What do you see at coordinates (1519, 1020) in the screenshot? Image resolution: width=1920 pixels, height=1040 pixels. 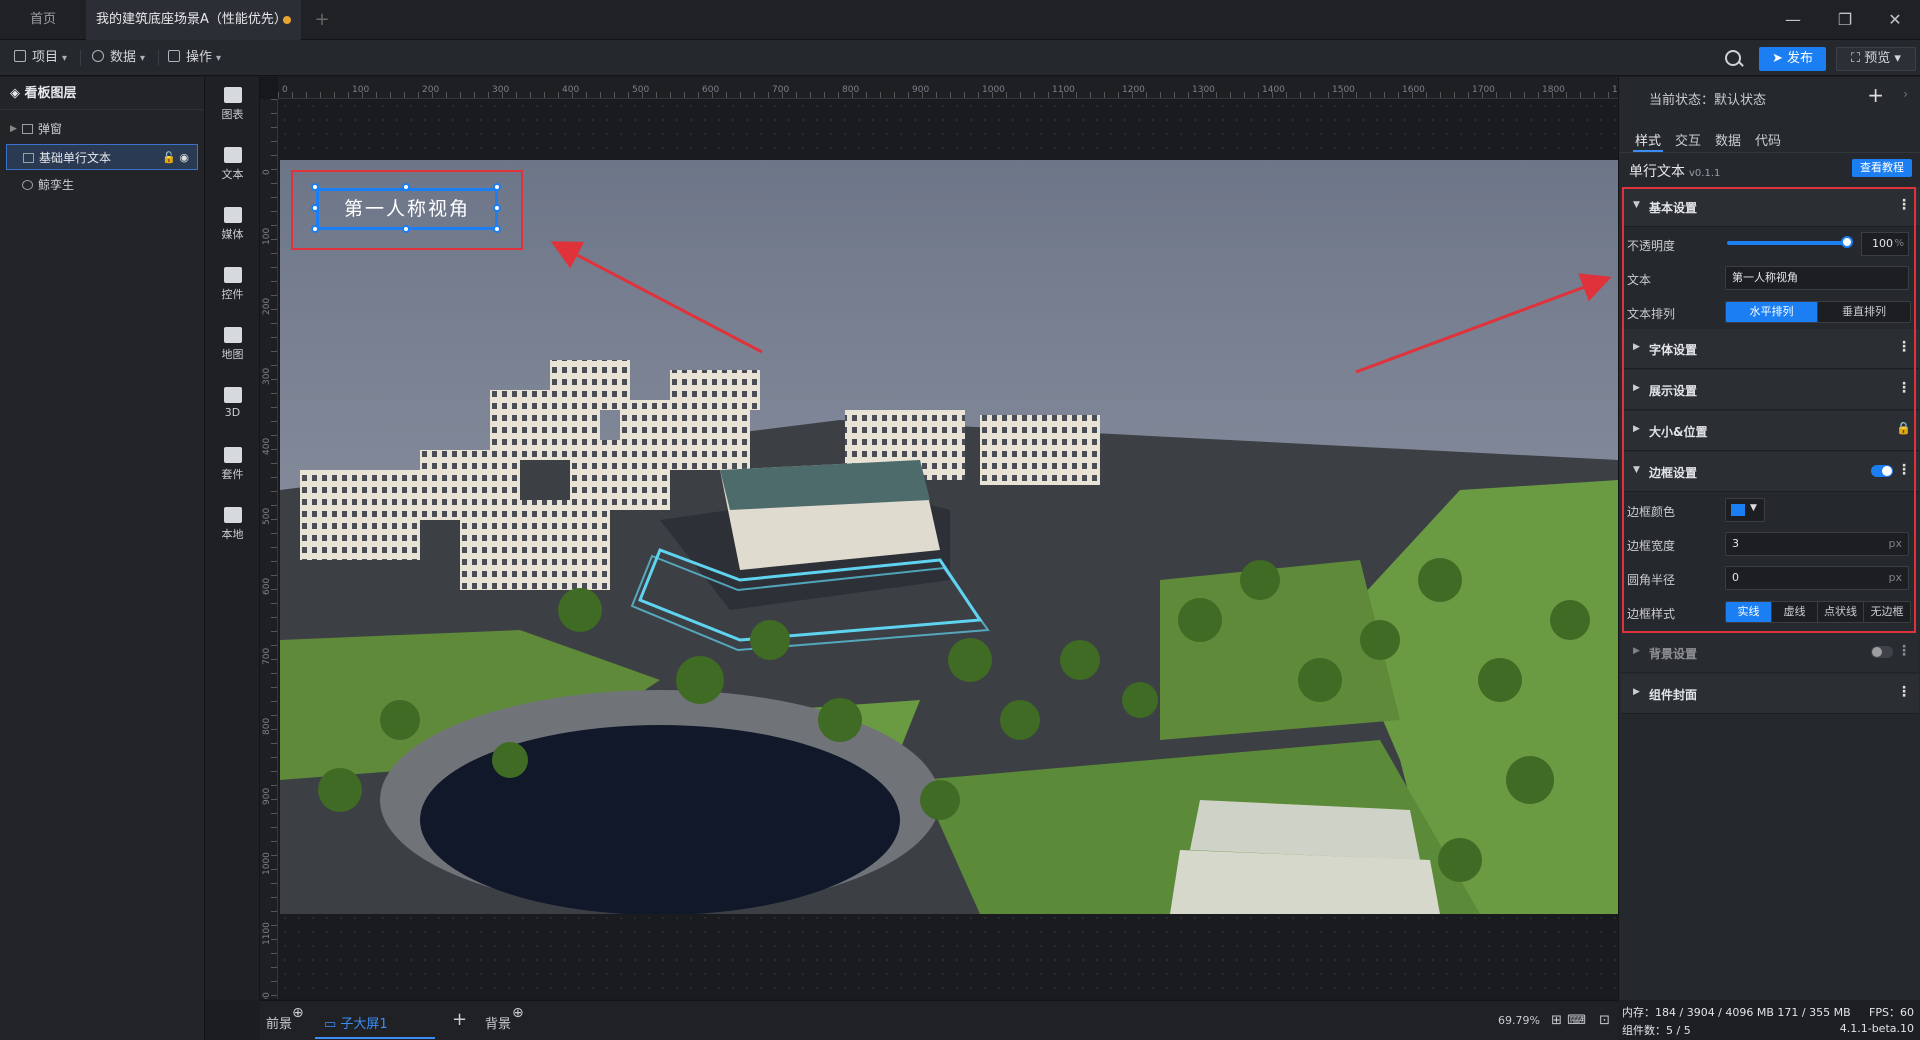 I see `zoom-level: 69.79%` at bounding box center [1519, 1020].